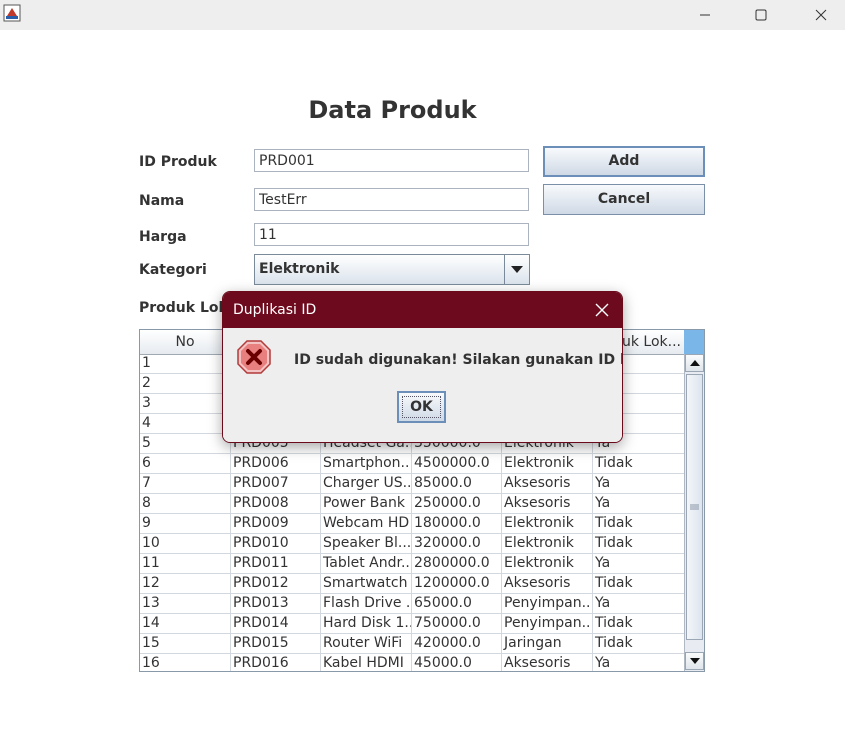  I want to click on cell-harga: 1200000.0, so click(457, 584).